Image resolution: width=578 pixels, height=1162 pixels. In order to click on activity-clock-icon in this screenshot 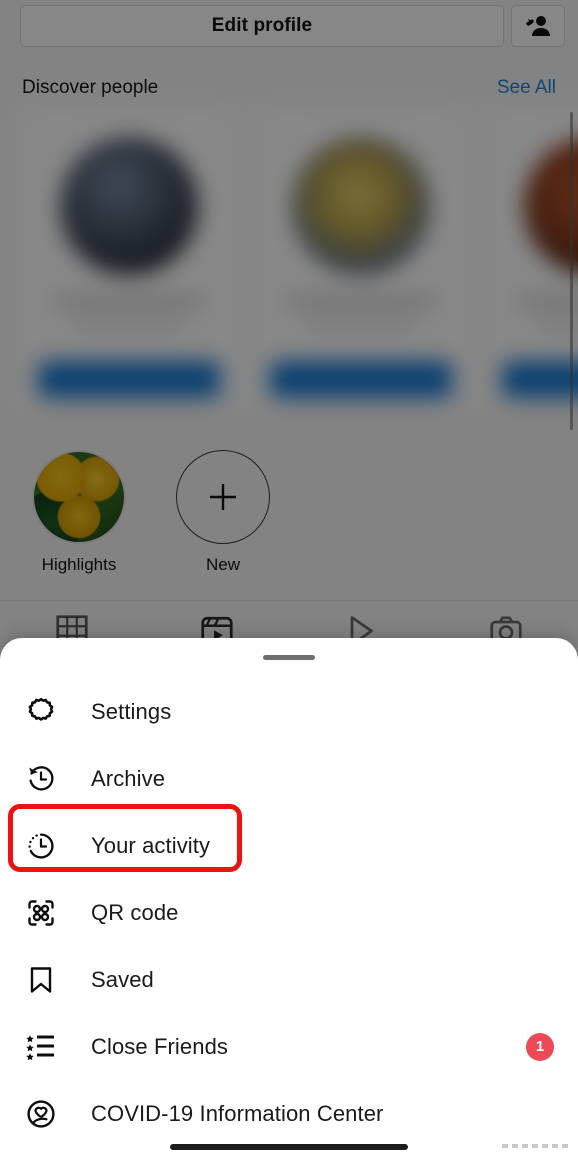, I will do `click(41, 846)`.